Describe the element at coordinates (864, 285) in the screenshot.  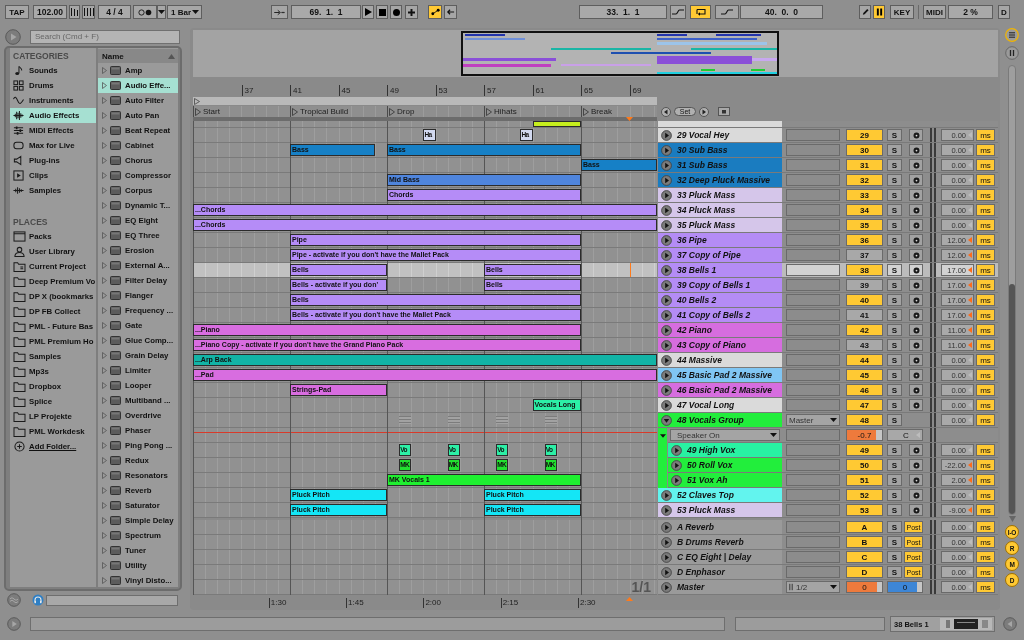
I see `track-activator-button: 39` at that location.